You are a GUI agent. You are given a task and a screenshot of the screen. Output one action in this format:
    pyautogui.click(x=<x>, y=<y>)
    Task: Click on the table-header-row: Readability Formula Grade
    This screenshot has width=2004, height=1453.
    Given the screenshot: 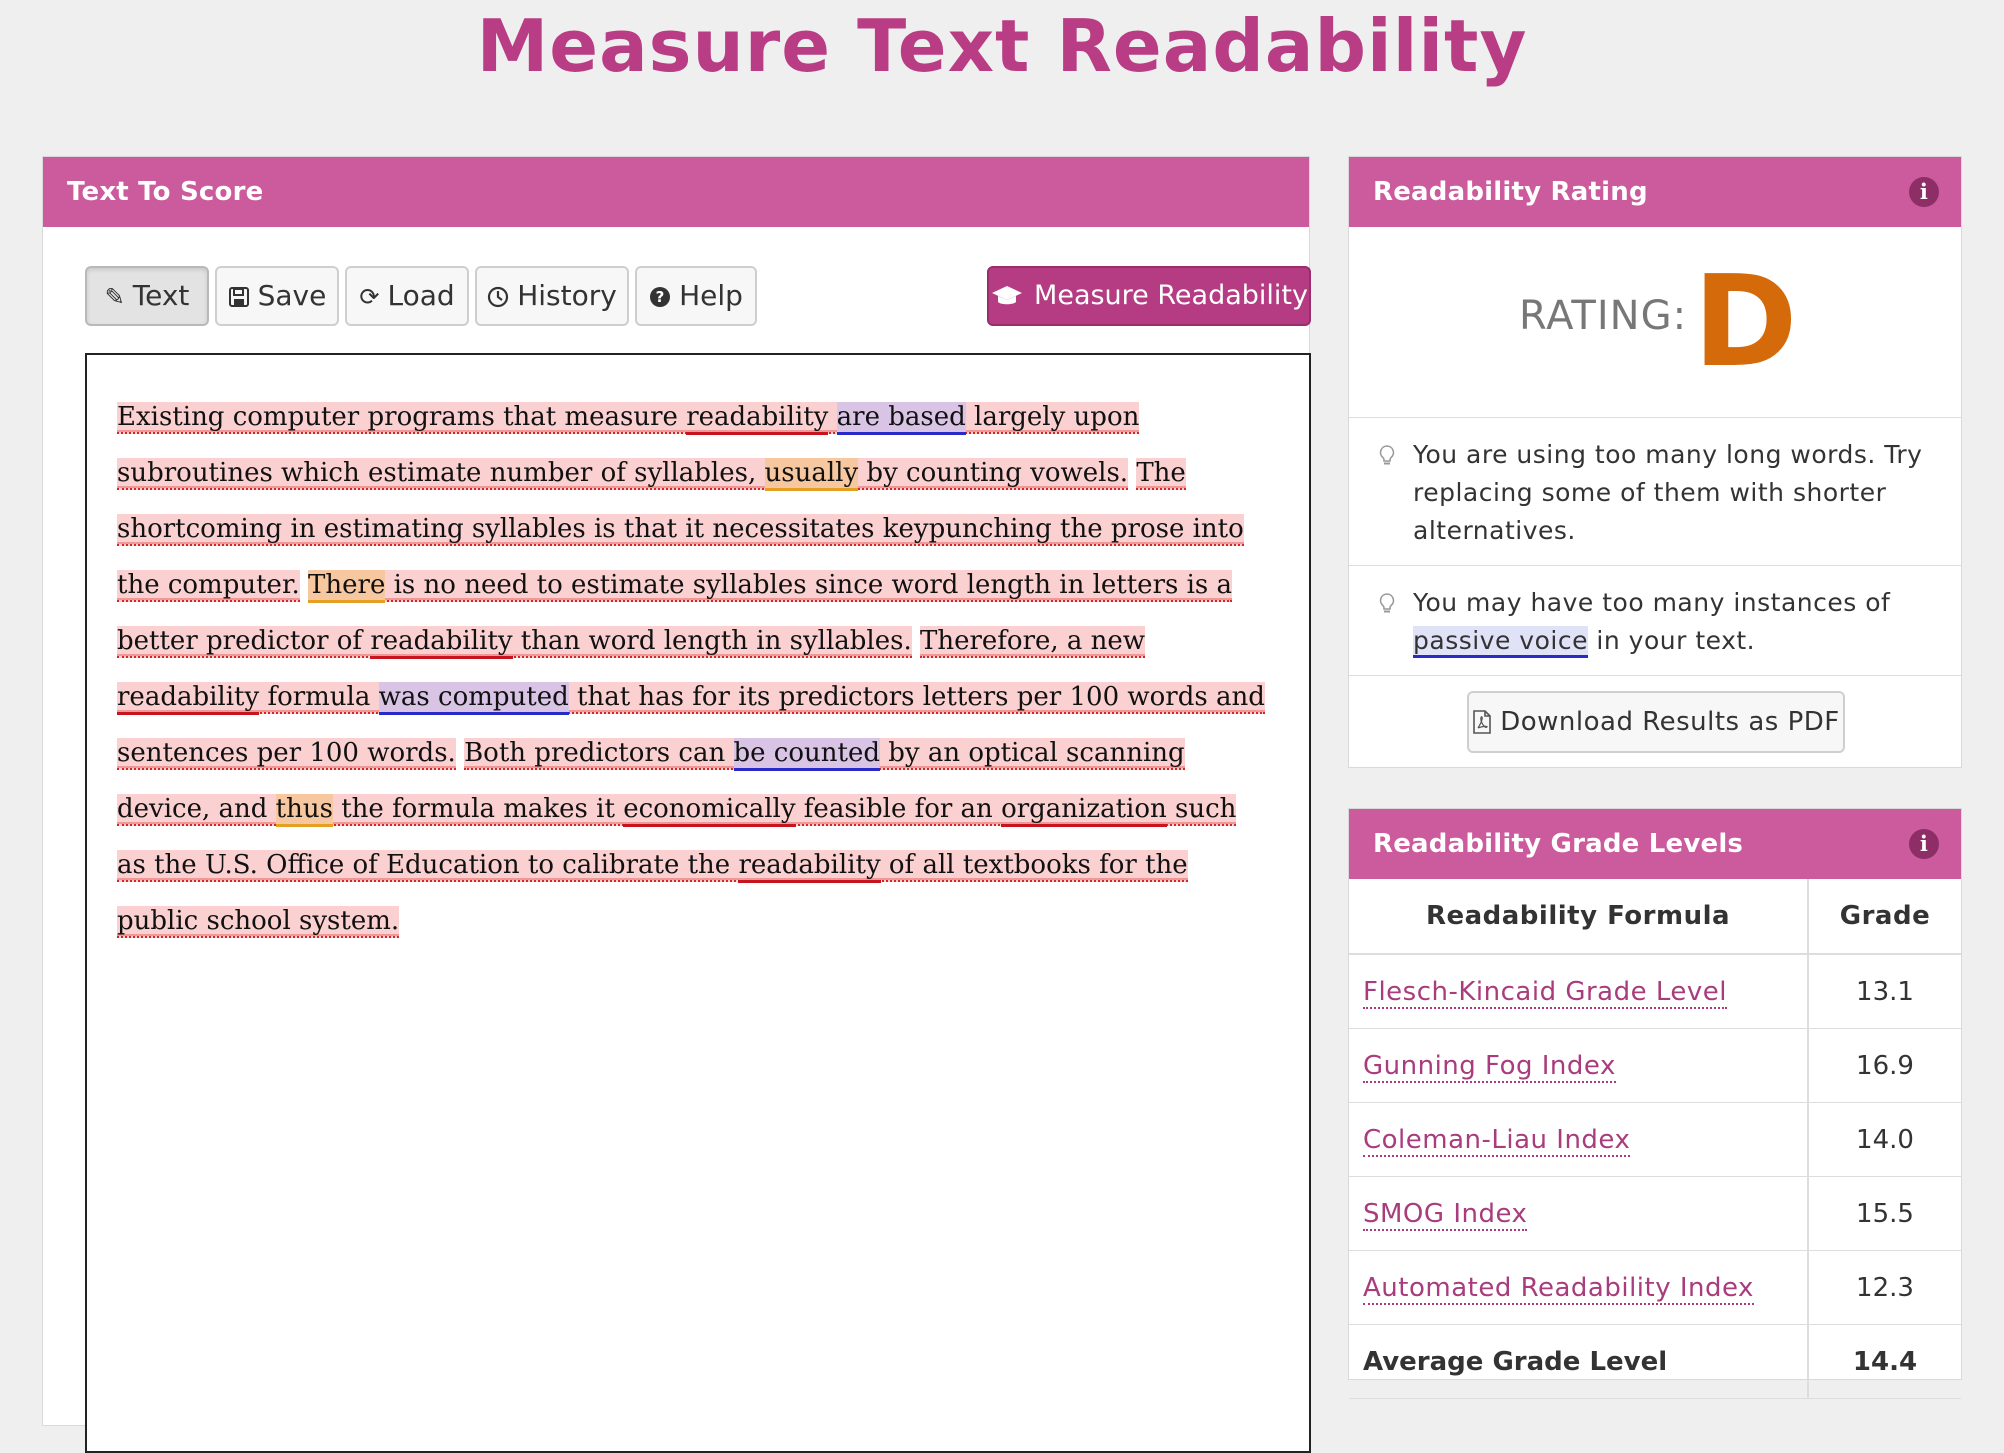 What is the action you would take?
    pyautogui.click(x=1655, y=917)
    